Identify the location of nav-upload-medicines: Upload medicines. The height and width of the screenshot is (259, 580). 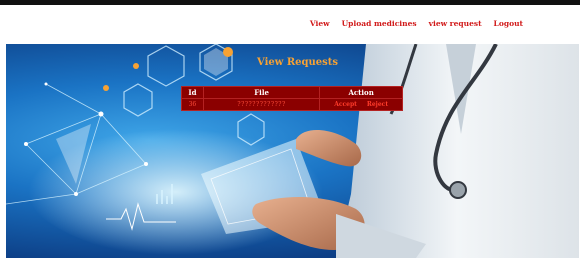
(379, 23).